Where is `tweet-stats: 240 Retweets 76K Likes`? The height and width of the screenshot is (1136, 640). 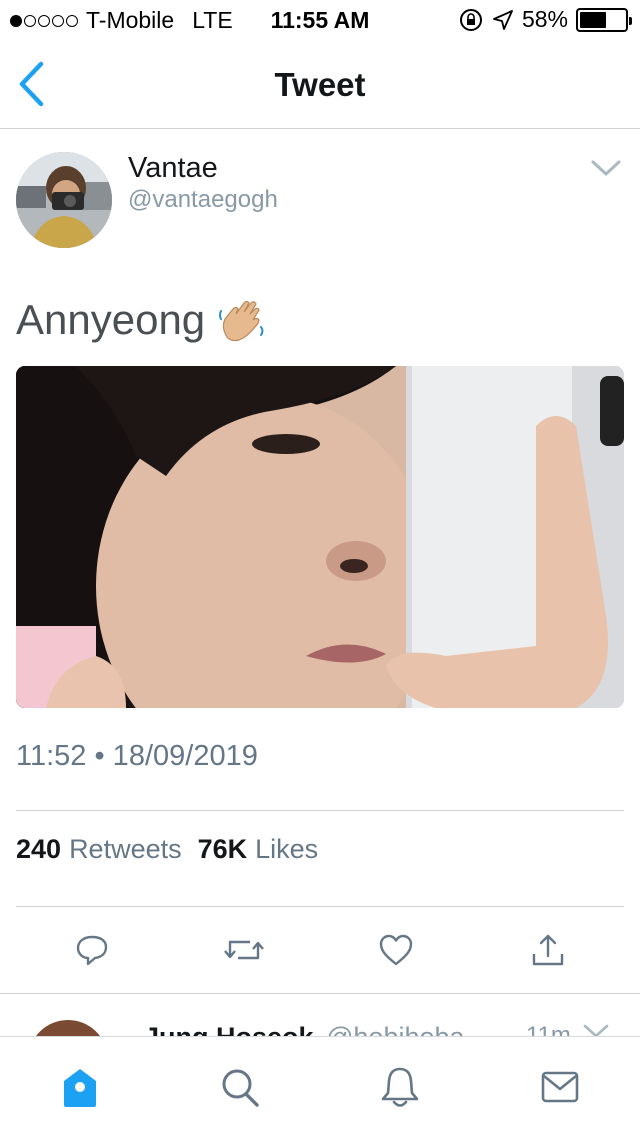
tweet-stats: 240 Retweets 76K Likes is located at coordinates (175, 849).